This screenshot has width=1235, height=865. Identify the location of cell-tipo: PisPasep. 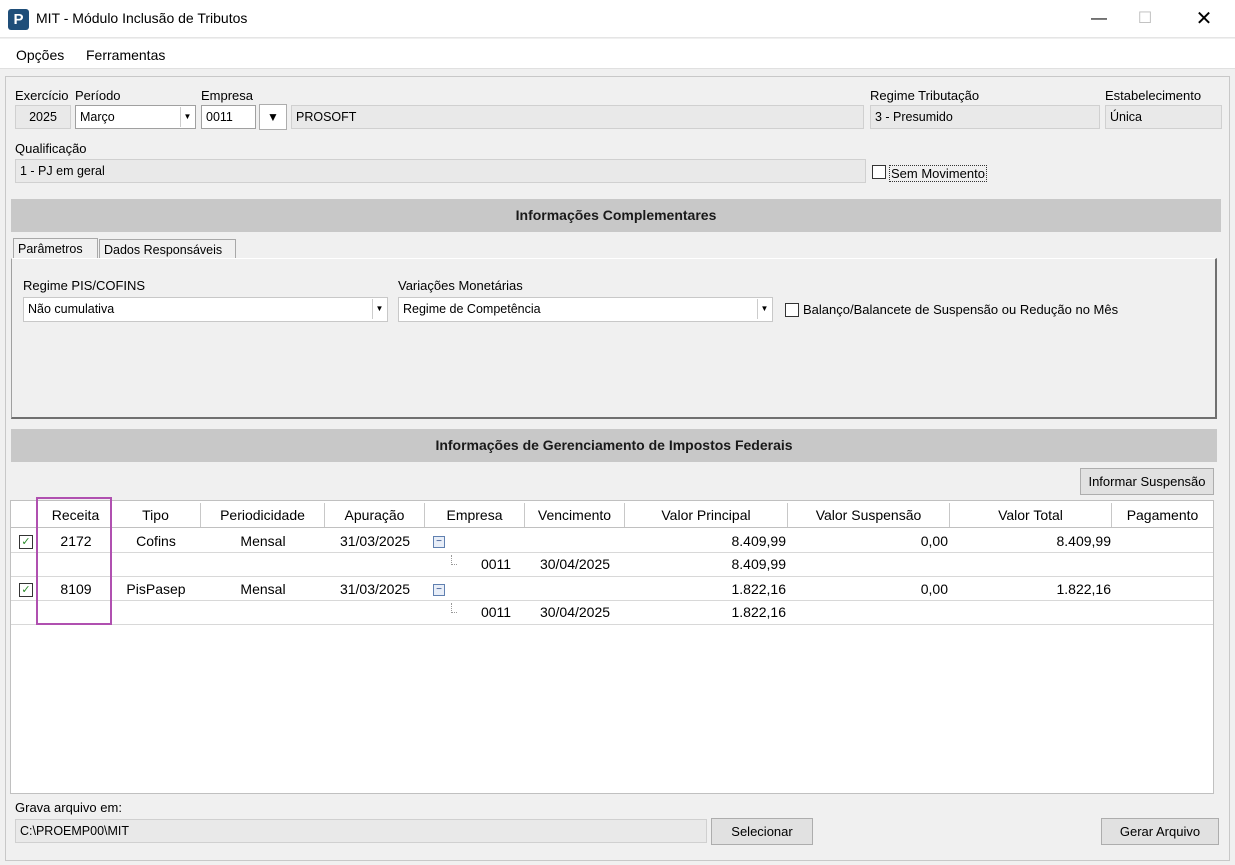
(156, 589).